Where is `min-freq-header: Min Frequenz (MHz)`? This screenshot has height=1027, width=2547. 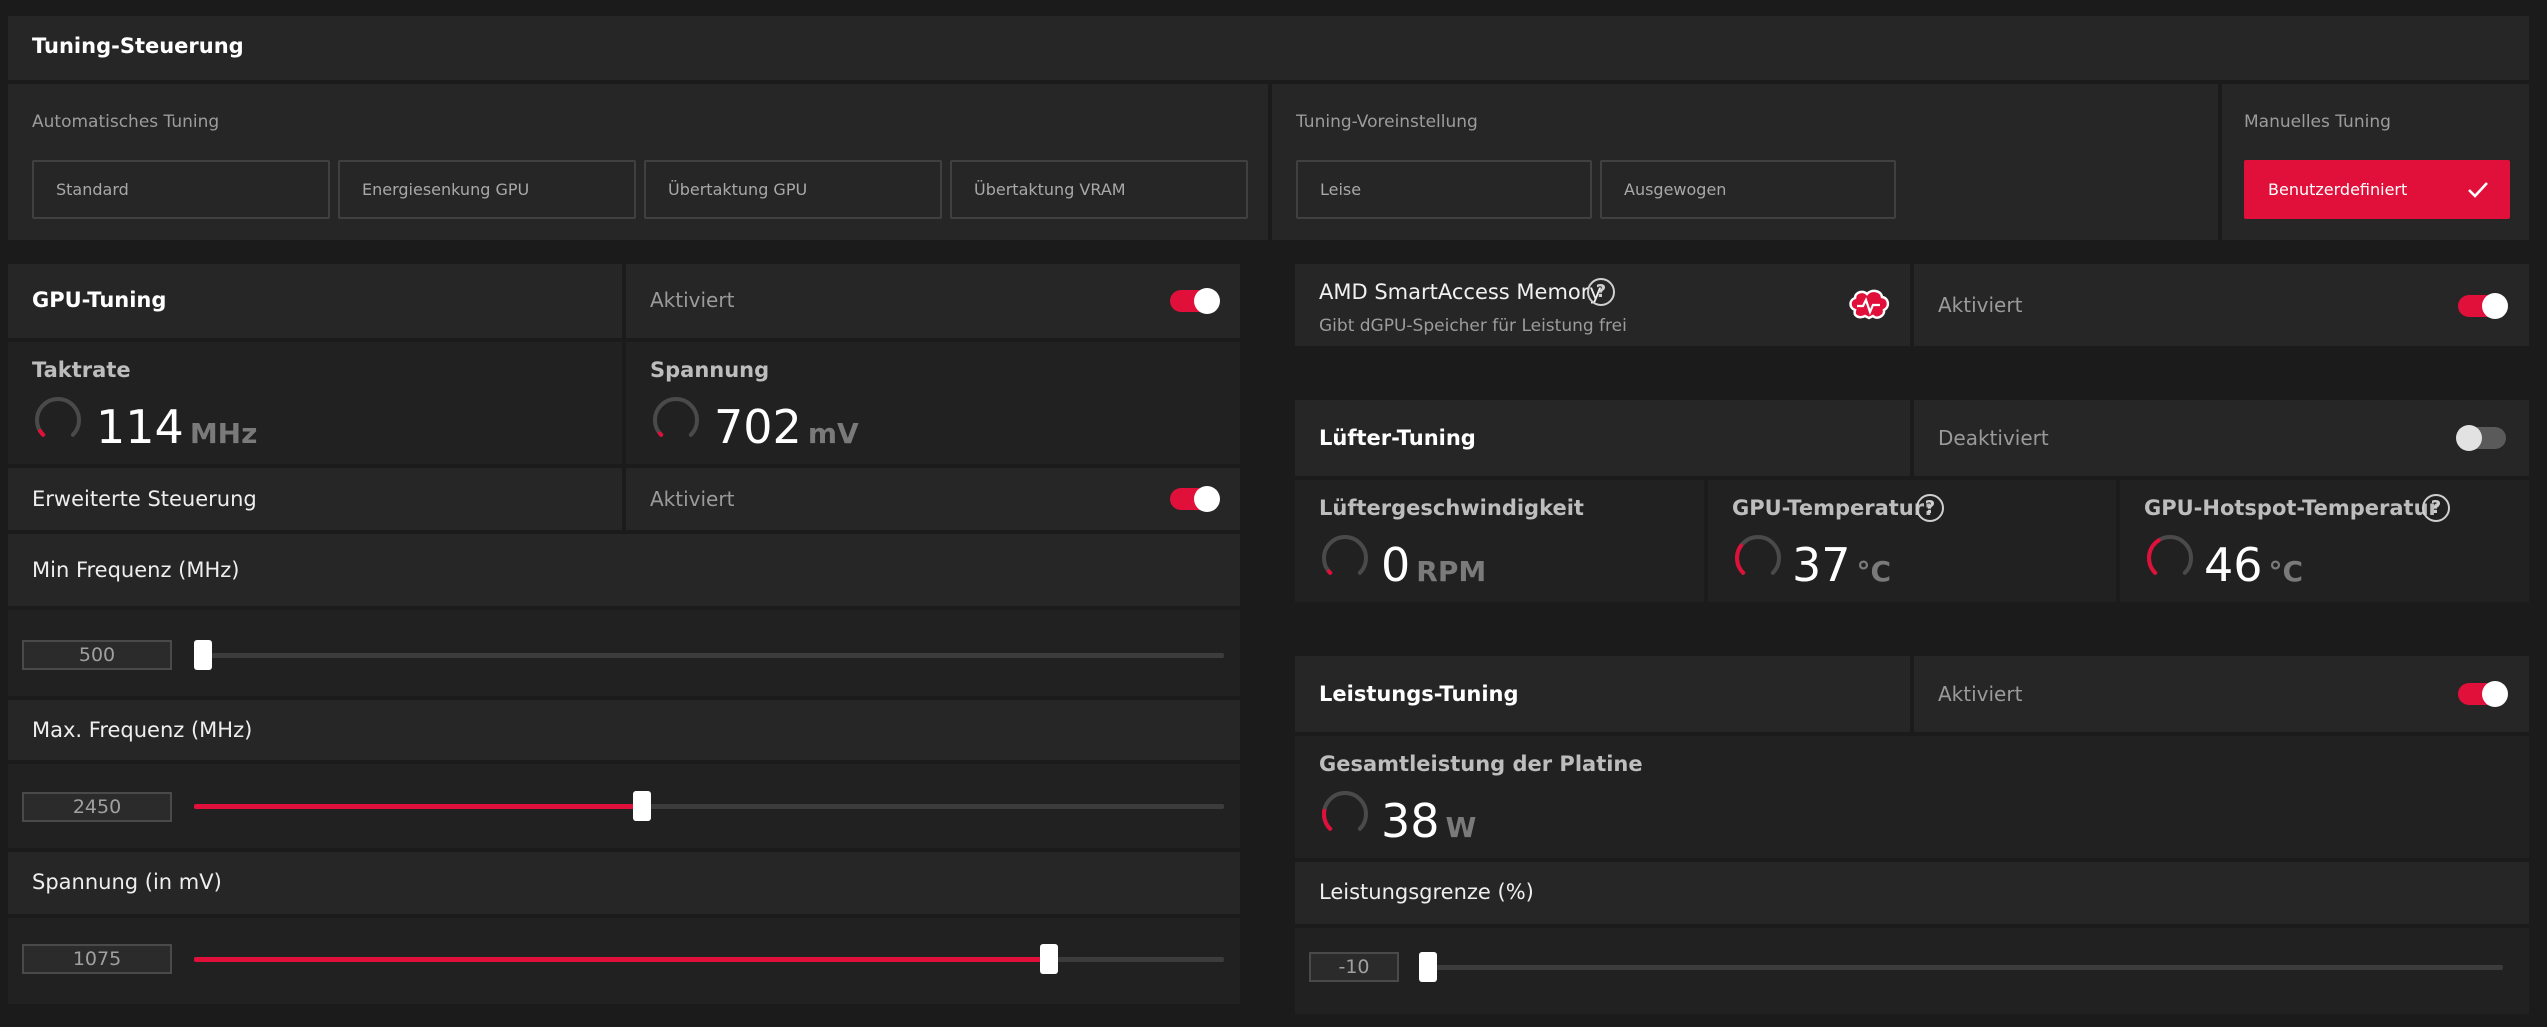
min-freq-header: Min Frequenz (MHz) is located at coordinates (624, 570).